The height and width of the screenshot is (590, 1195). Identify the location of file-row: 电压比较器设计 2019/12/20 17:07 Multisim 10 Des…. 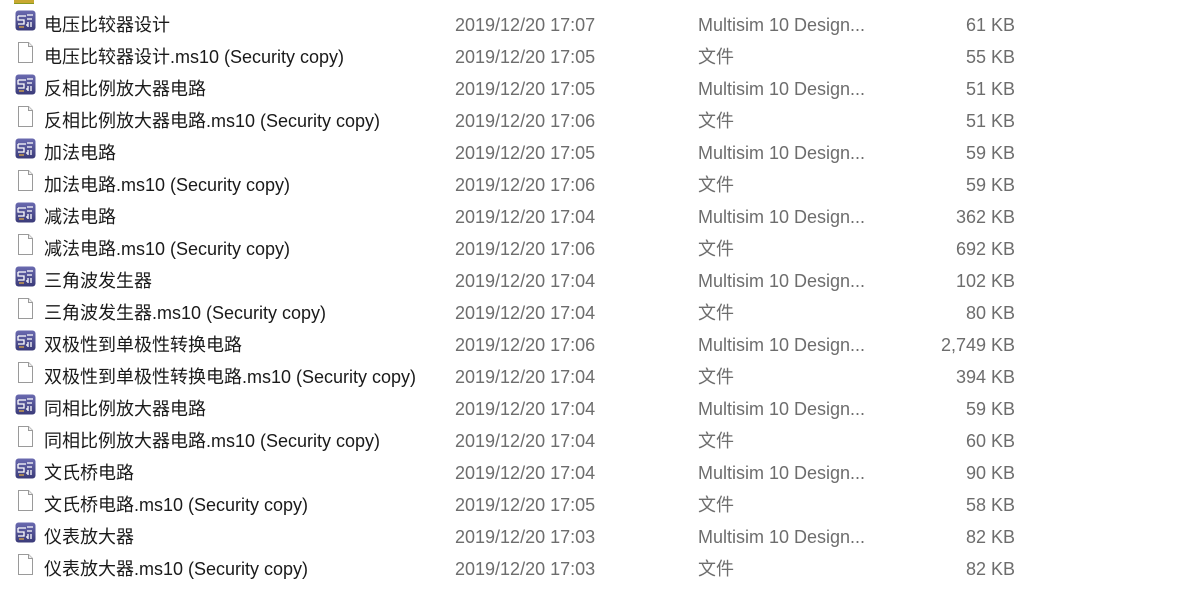
(597, 25).